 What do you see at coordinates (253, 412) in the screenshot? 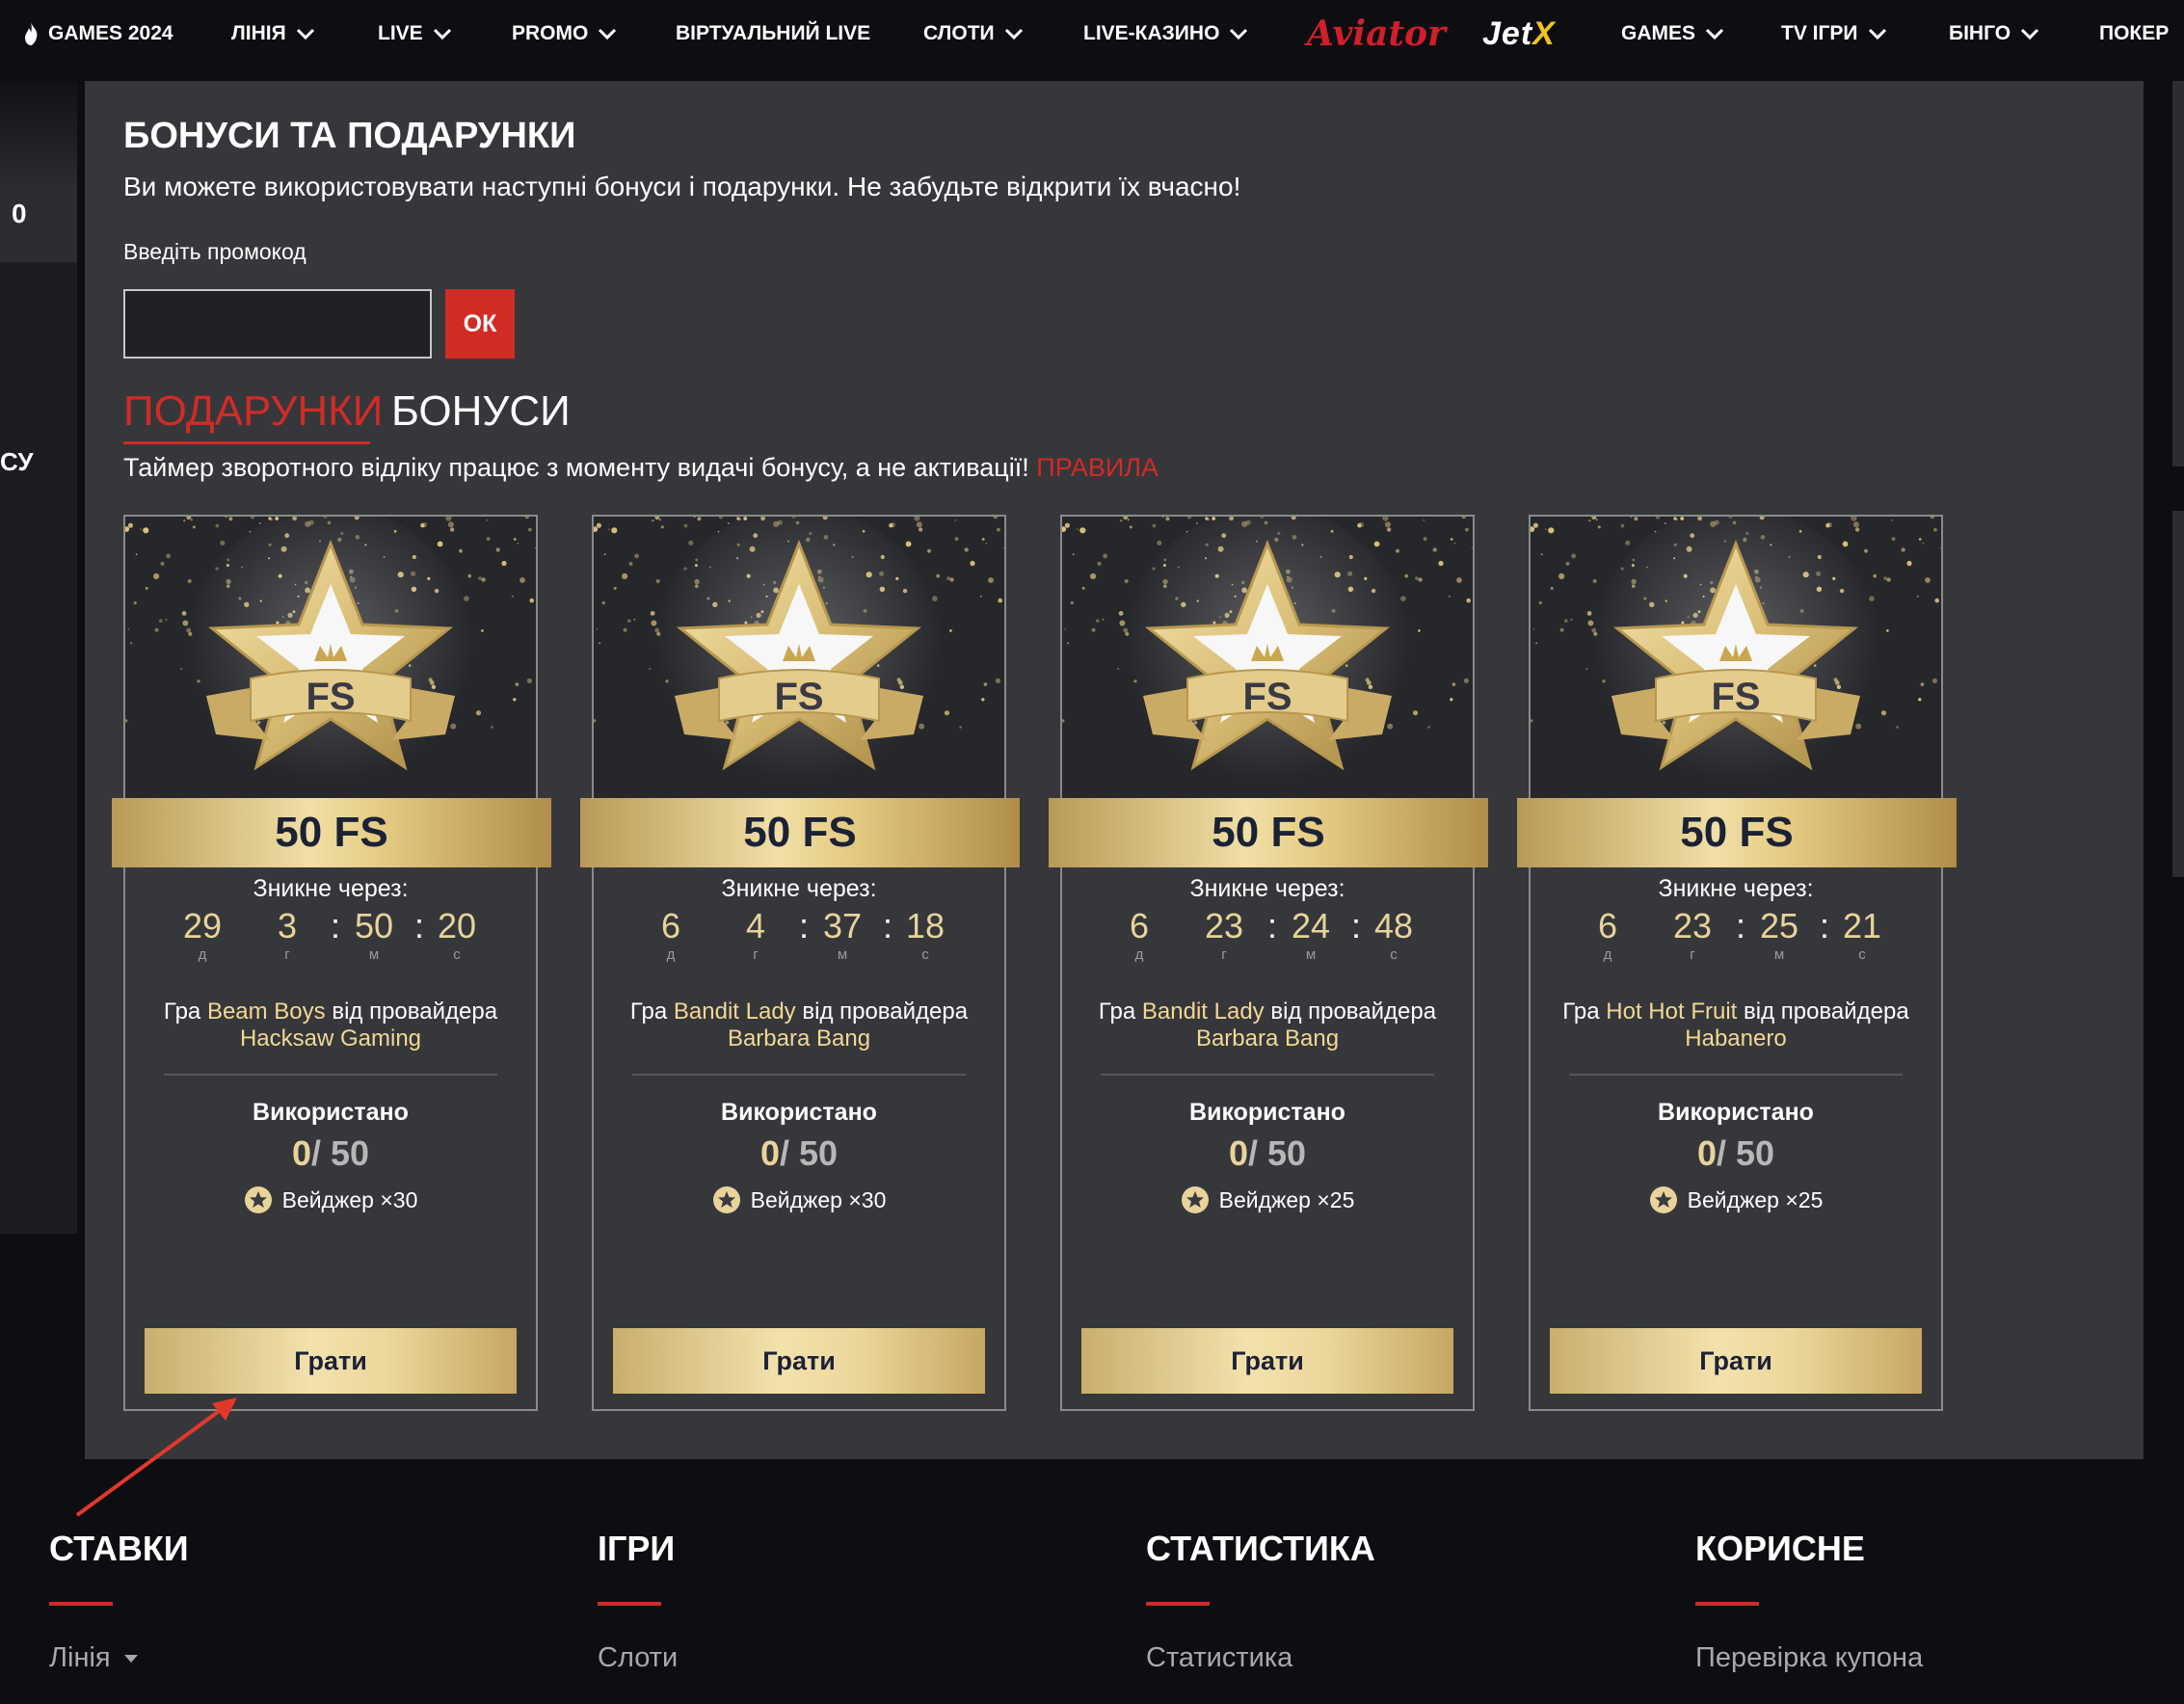
I see `tab-gifts: ПОДАРУНКИ` at bounding box center [253, 412].